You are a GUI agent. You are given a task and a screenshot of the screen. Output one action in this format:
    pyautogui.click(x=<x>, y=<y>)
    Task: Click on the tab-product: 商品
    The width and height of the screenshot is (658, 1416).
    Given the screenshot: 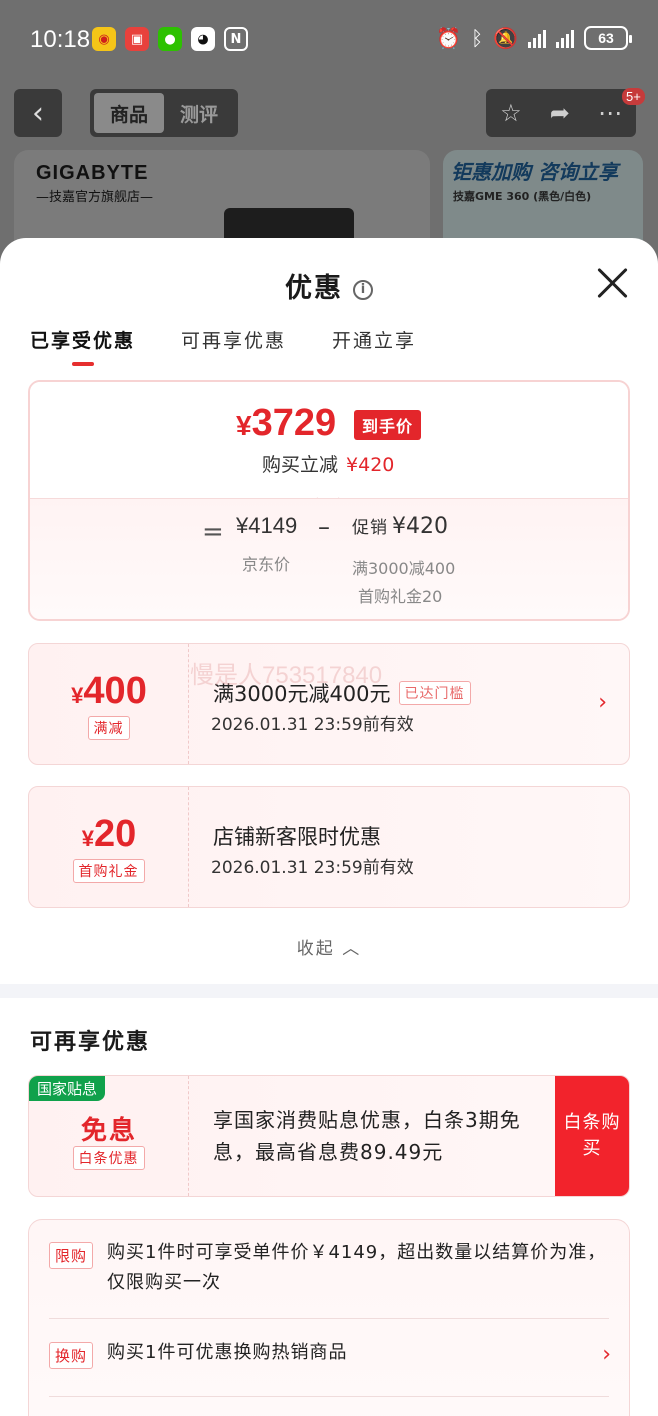 What is the action you would take?
    pyautogui.click(x=129, y=113)
    